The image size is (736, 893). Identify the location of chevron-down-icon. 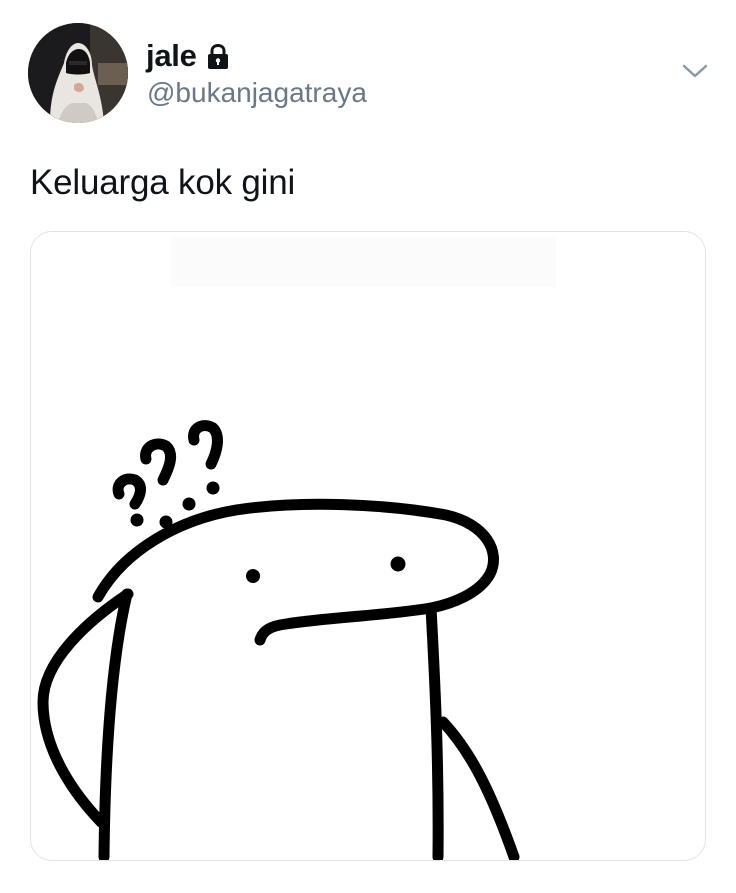
(695, 71).